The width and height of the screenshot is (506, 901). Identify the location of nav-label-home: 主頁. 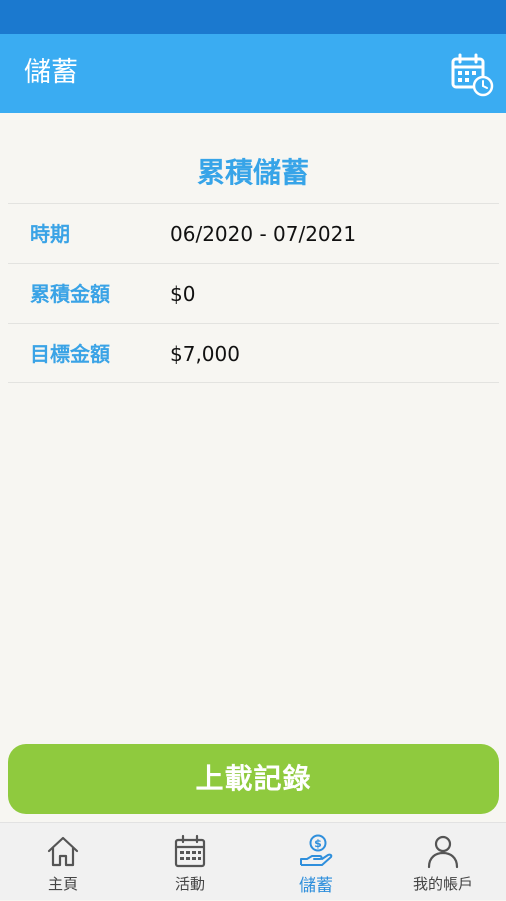
(62, 884).